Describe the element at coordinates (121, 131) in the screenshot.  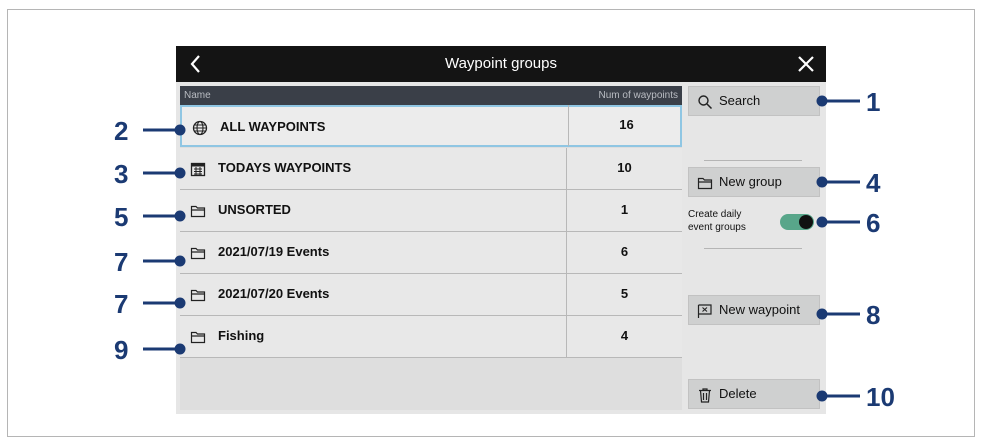
I see `callout-number: 2` at that location.